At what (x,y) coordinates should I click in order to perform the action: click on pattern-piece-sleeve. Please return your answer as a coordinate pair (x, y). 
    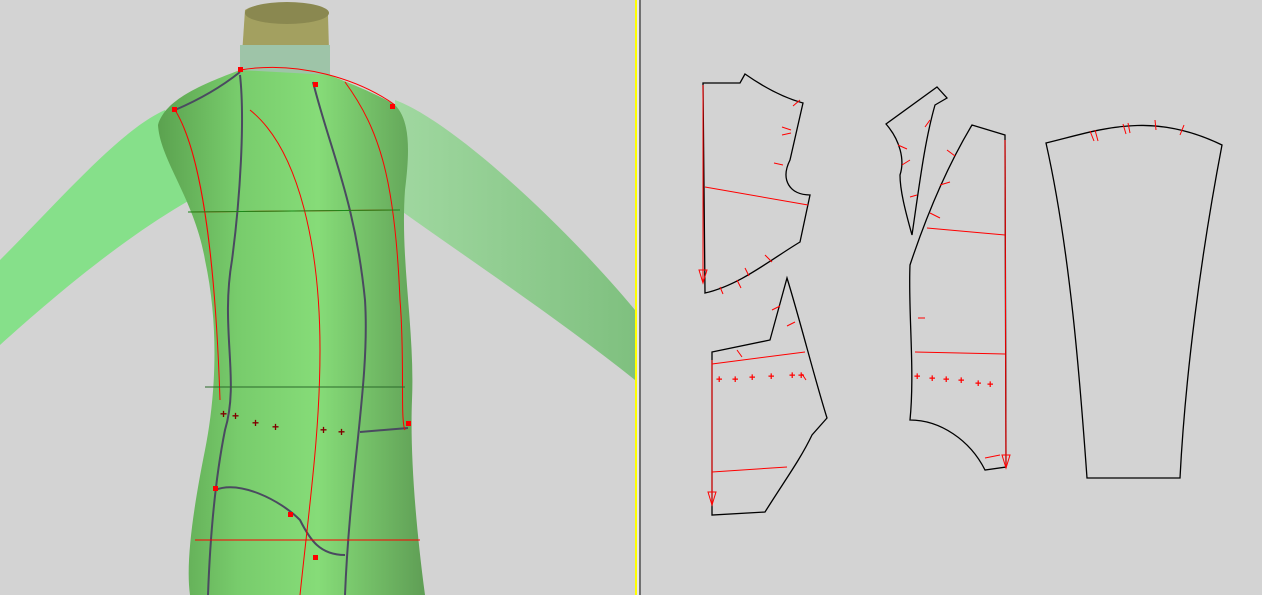
    Looking at the image, I should click on (1134, 301).